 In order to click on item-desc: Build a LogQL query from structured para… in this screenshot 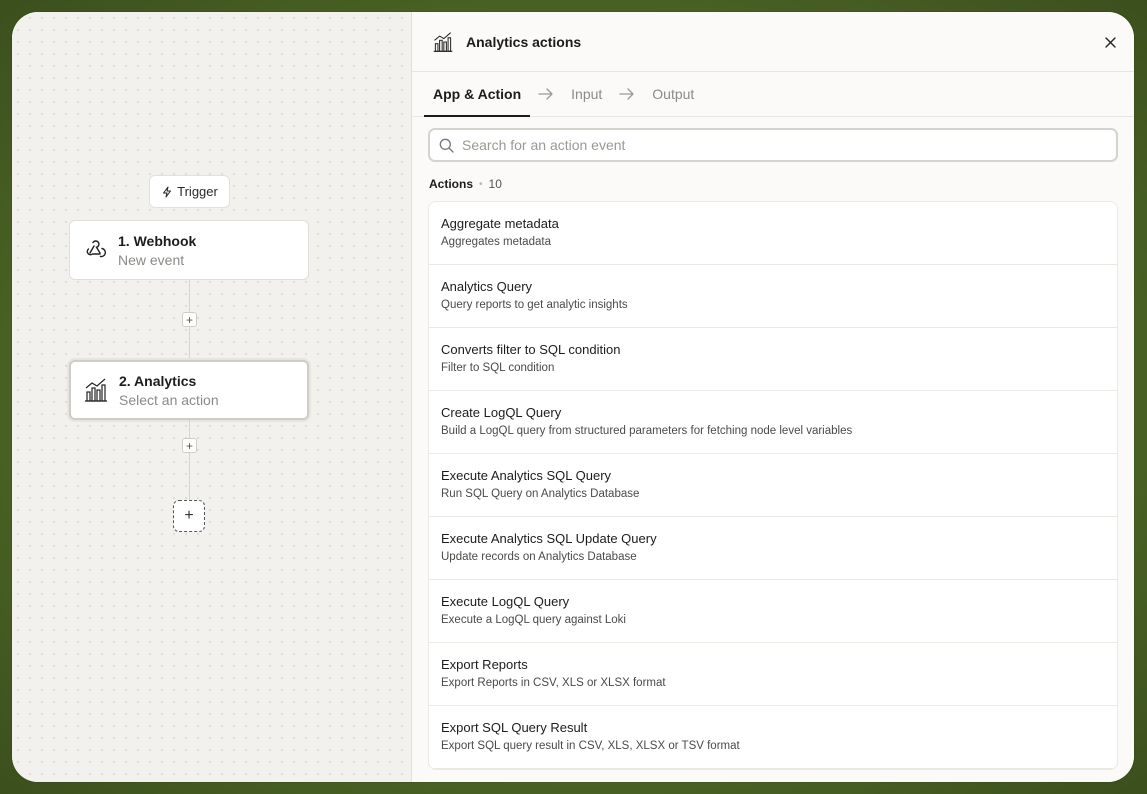, I will do `click(647, 431)`.